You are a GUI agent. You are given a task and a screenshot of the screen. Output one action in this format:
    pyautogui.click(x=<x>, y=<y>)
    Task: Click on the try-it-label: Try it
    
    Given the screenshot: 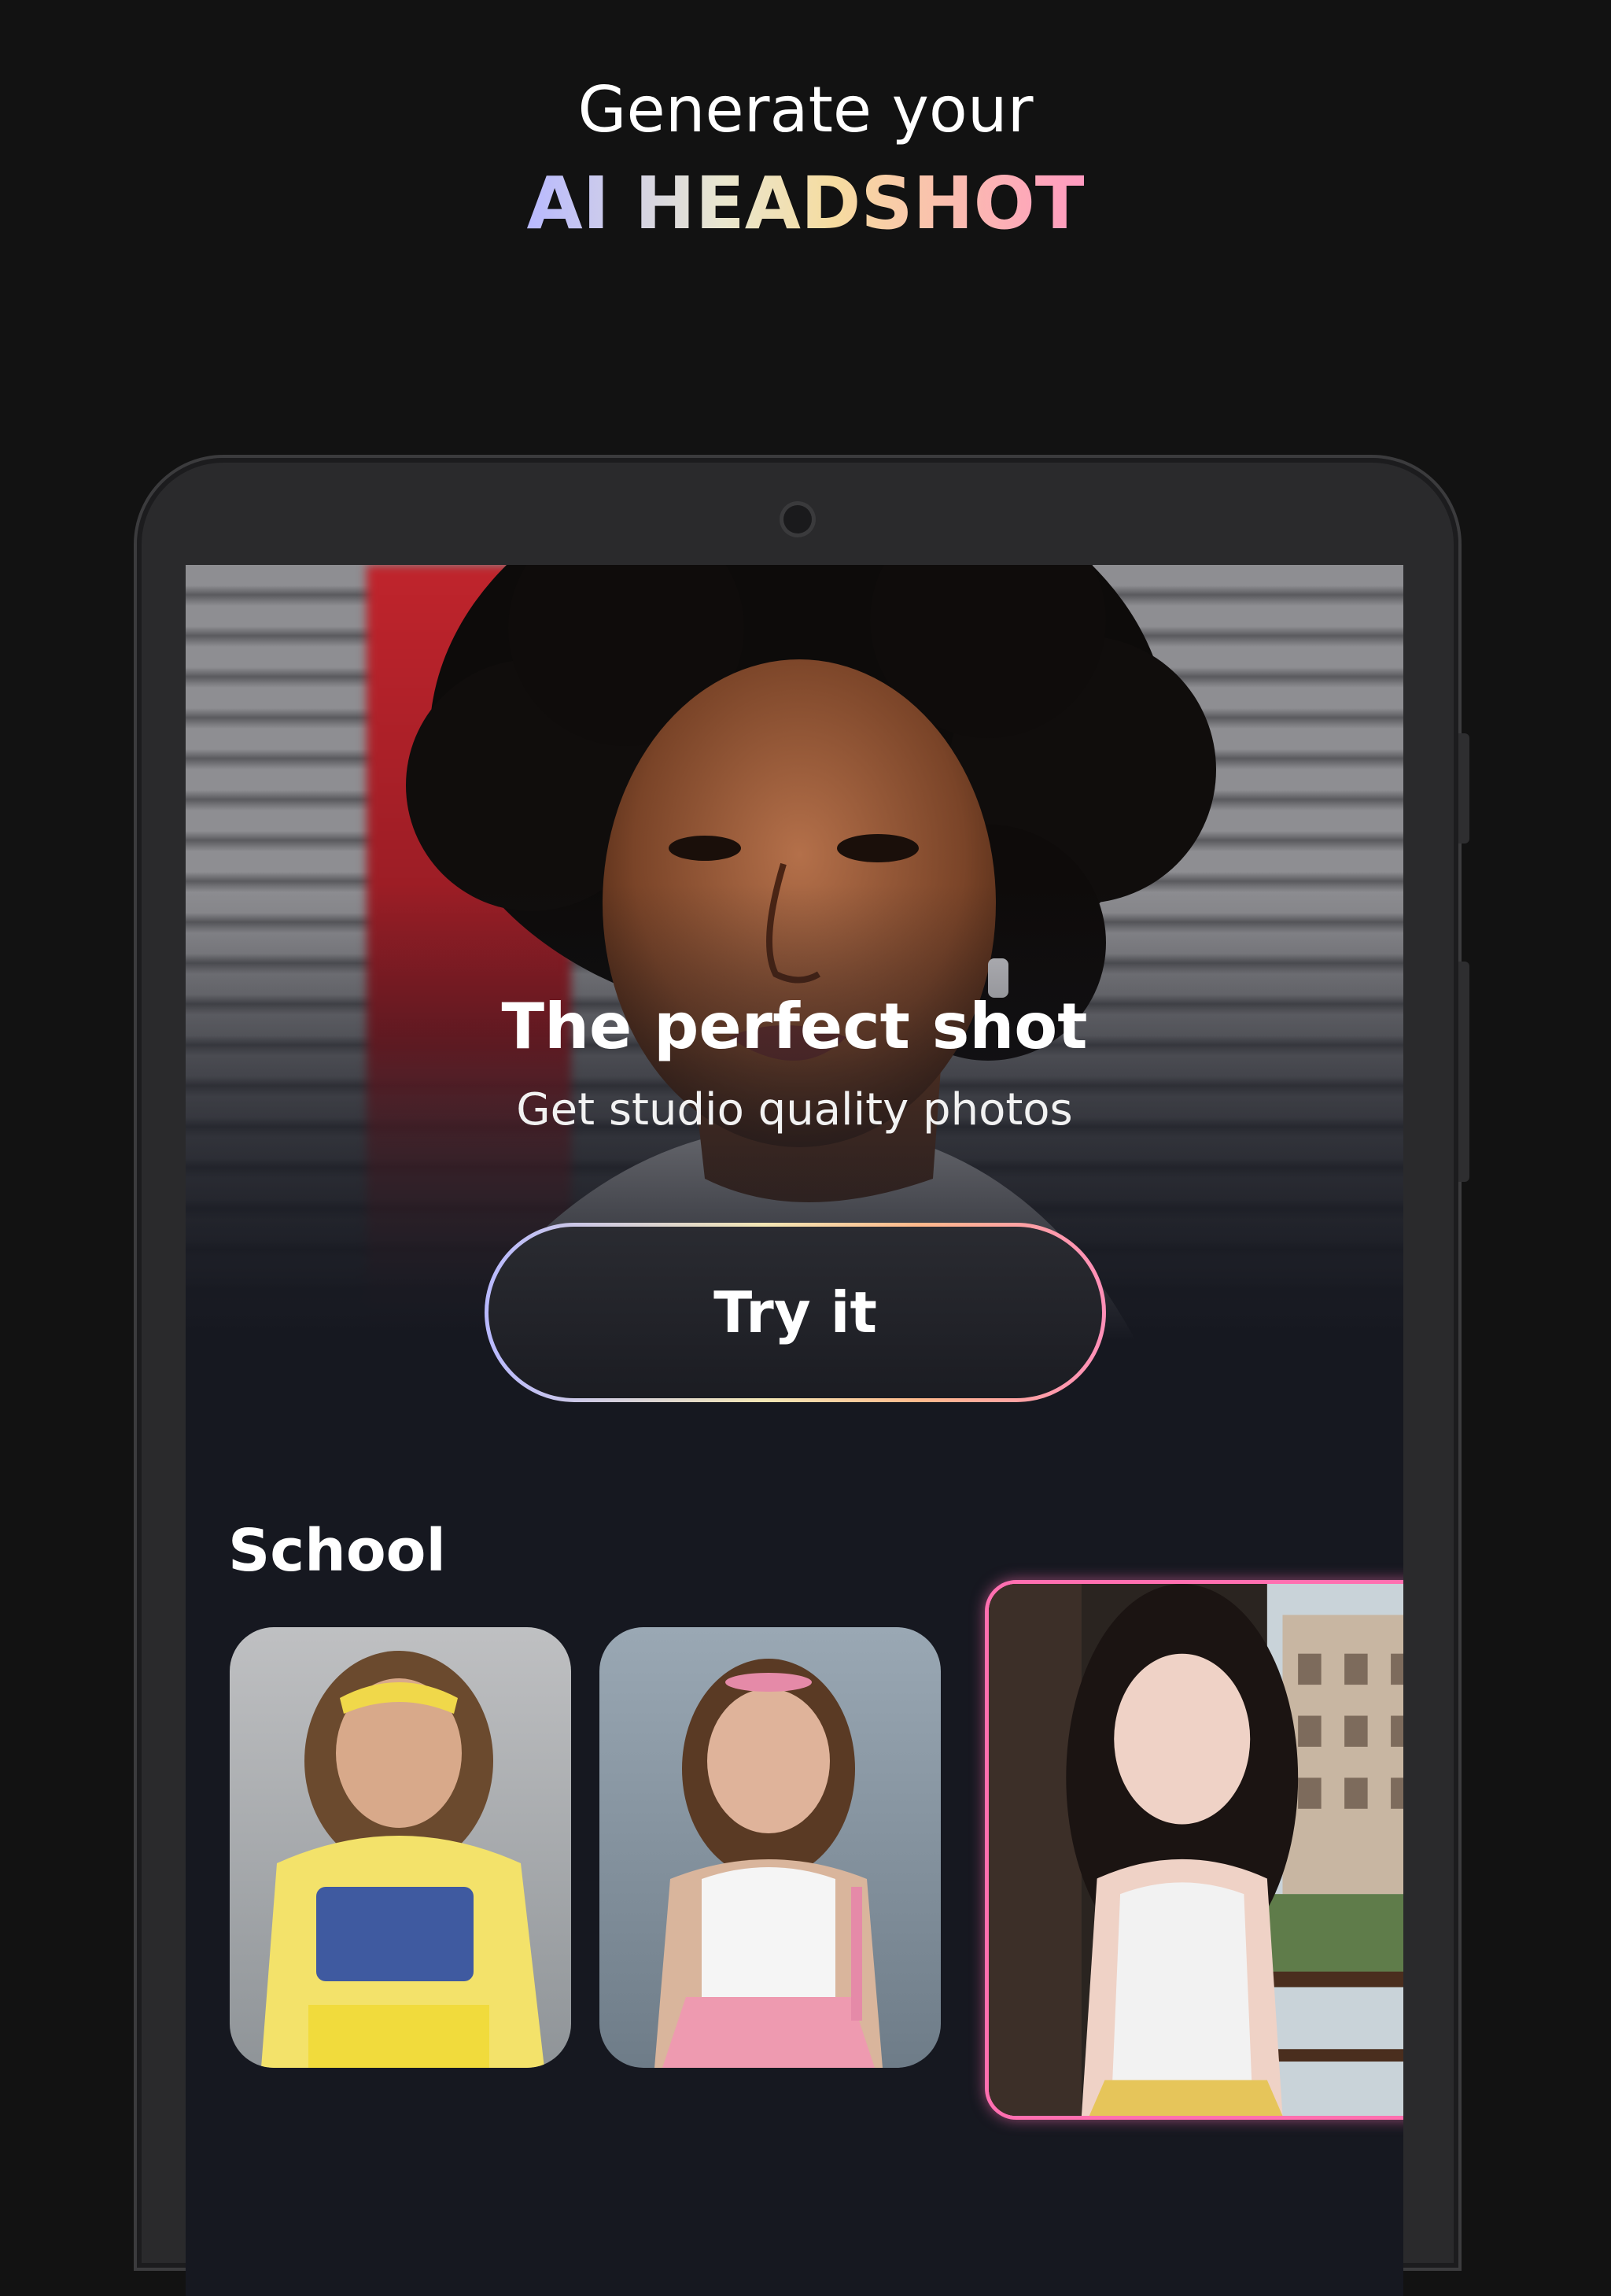 What is the action you would take?
    pyautogui.click(x=795, y=1312)
    